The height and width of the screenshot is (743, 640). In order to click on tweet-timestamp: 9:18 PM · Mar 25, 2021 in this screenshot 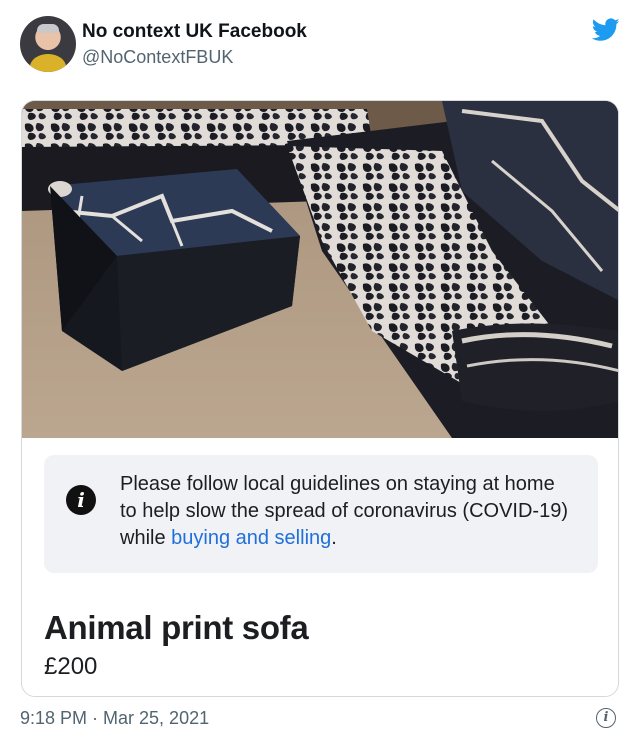, I will do `click(114, 718)`.